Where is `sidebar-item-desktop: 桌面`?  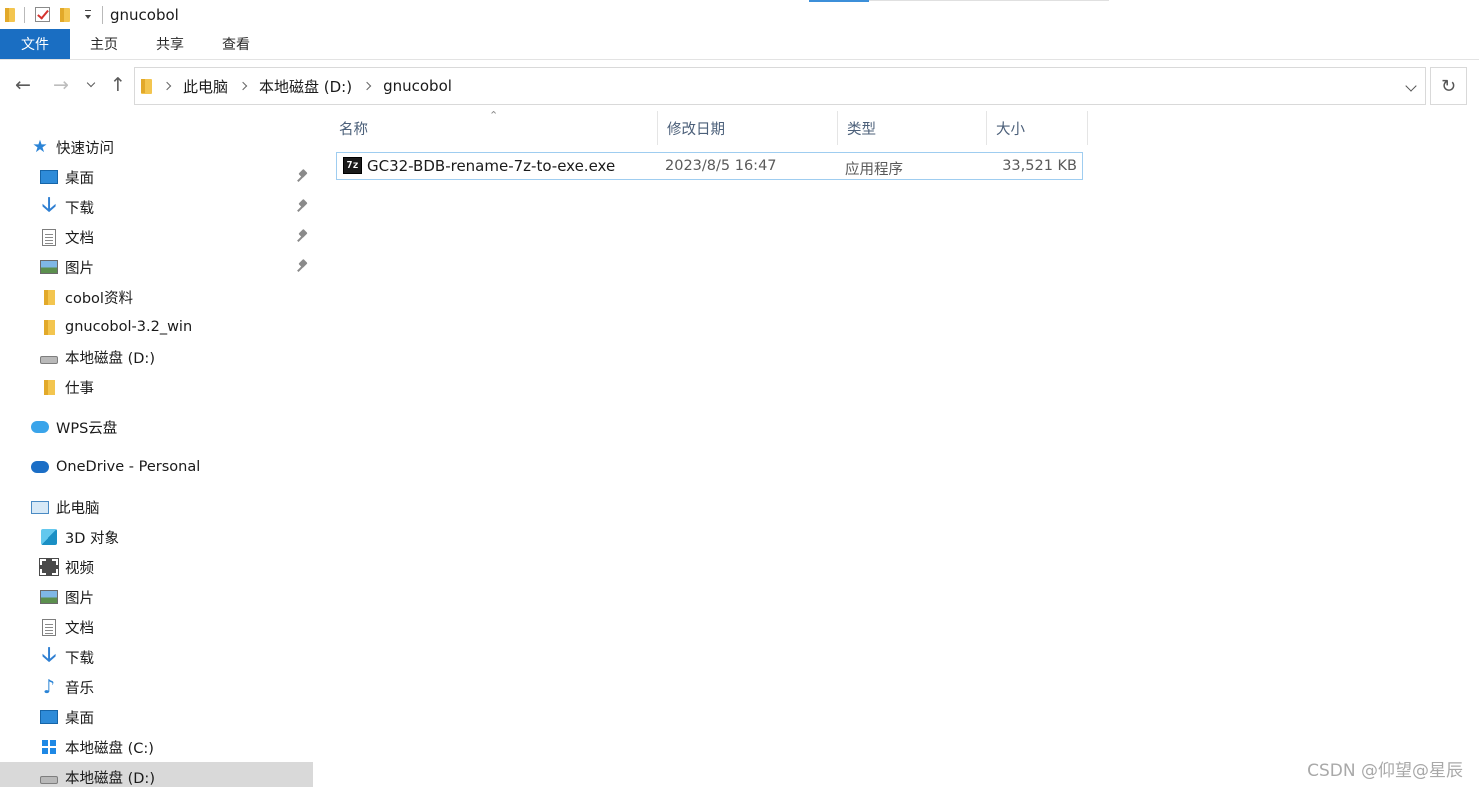
sidebar-item-desktop: 桌面 is located at coordinates (156, 177).